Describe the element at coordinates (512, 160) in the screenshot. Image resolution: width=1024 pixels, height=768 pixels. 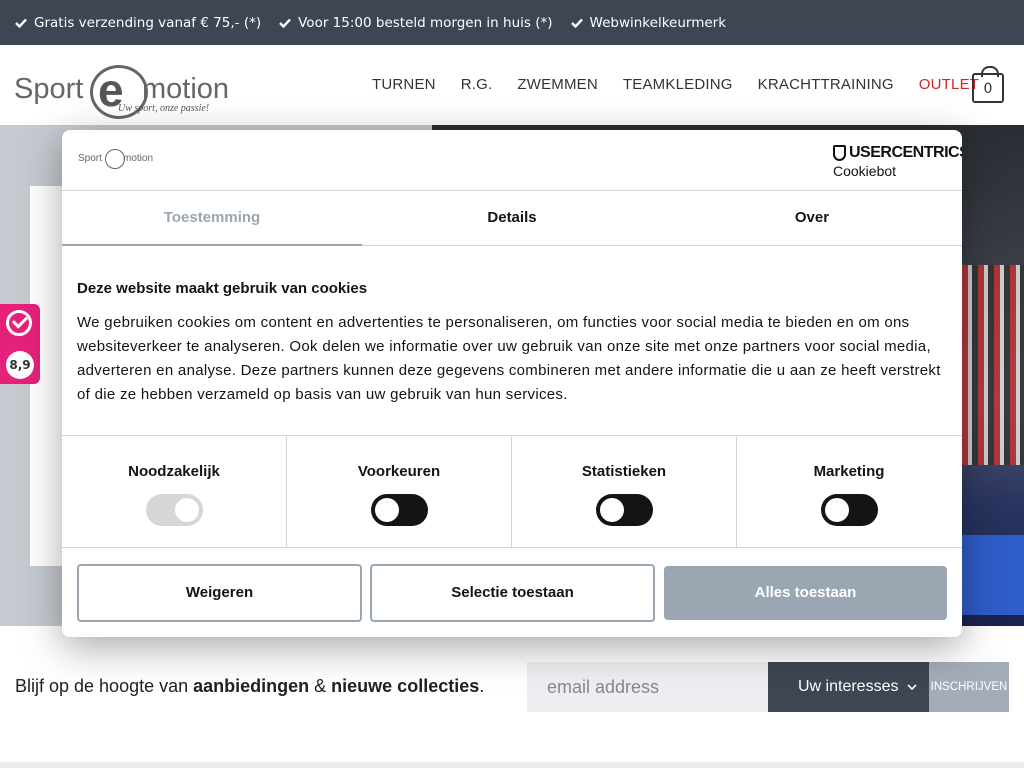
I see `dialog-header: Sport motion USERCENTRICS Cookiebot` at that location.